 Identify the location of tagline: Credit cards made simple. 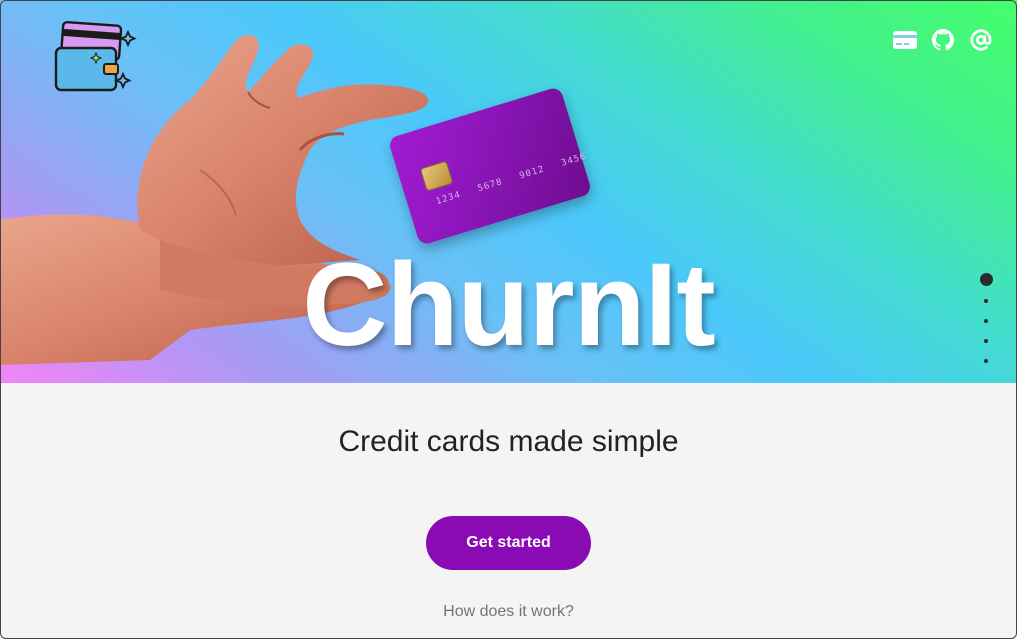
(508, 441).